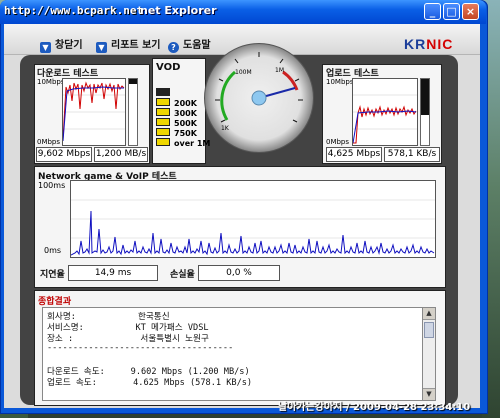 The image size is (500, 418). What do you see at coordinates (374, 407) in the screenshot?
I see `status-caption: 날아가는강아지 / 2009-04-28 23:34:10` at bounding box center [374, 407].